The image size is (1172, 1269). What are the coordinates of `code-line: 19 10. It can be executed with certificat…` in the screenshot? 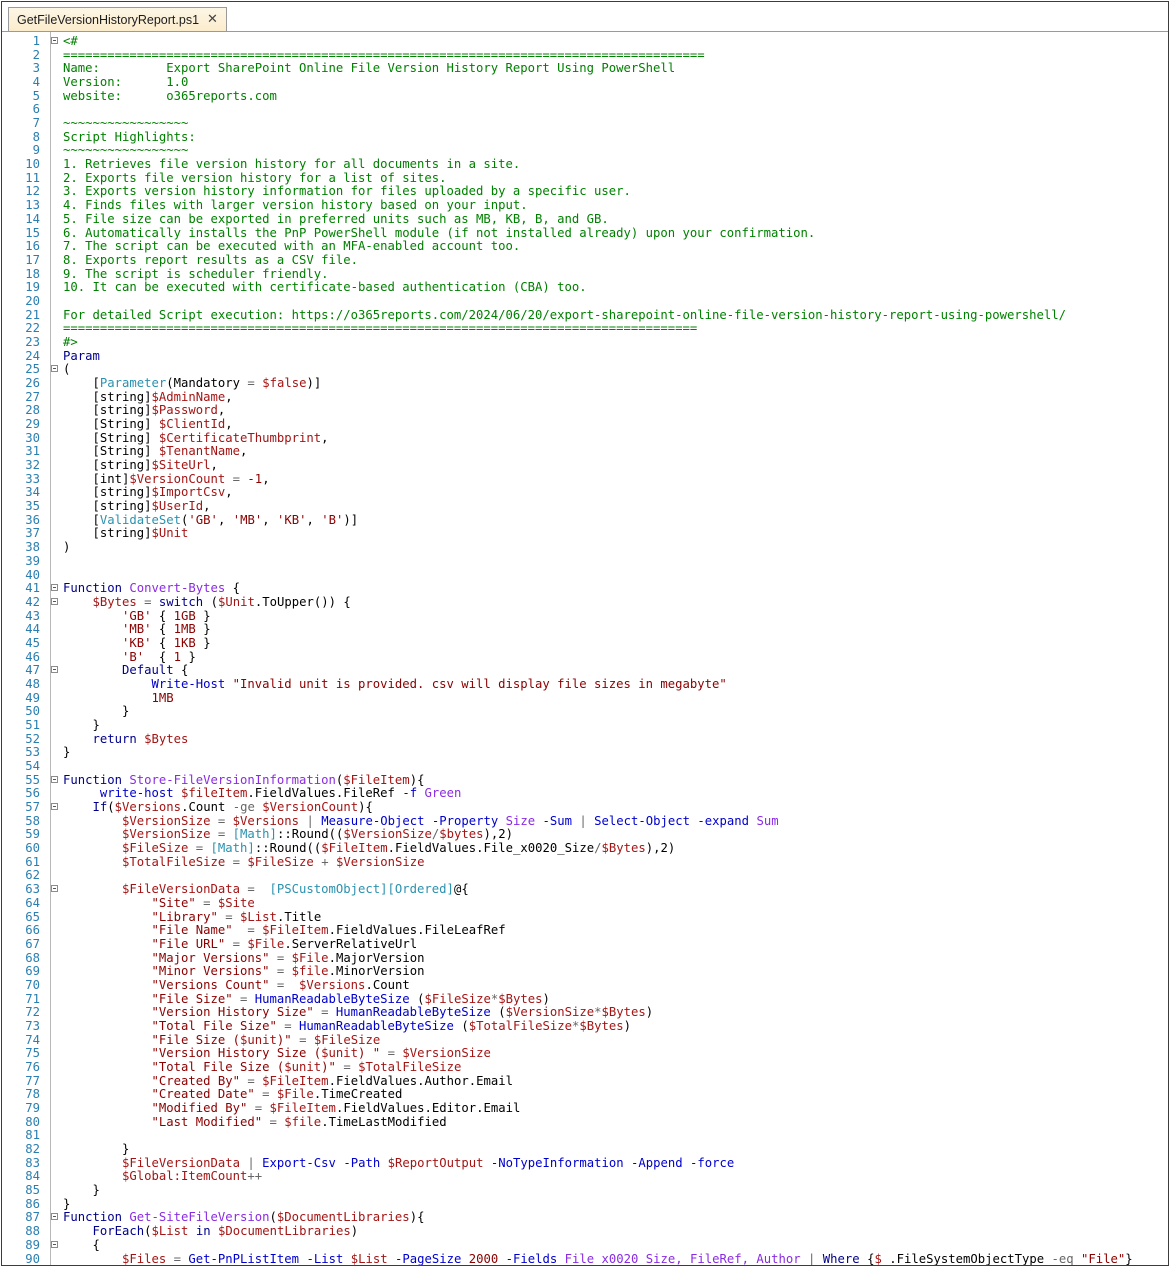 It's located at (585, 287).